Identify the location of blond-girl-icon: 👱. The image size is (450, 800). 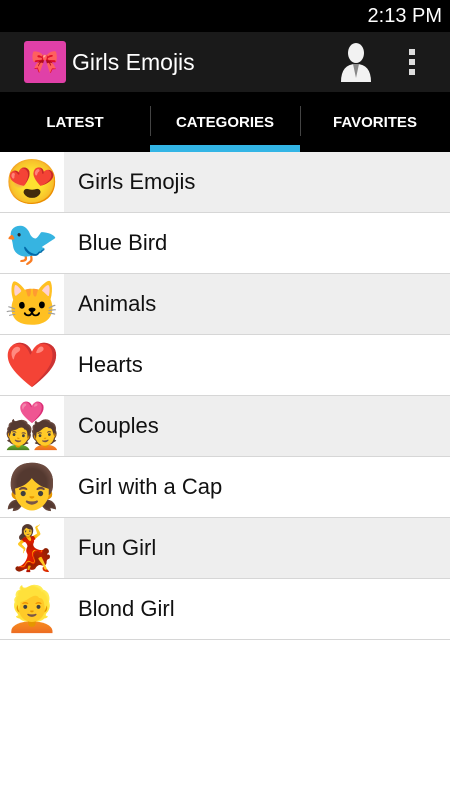
(32, 609).